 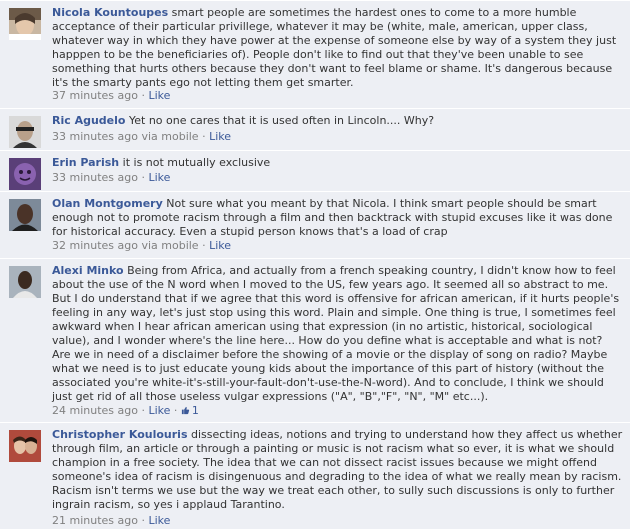 What do you see at coordinates (88, 120) in the screenshot?
I see `author-name-link: Ric Agudelo` at bounding box center [88, 120].